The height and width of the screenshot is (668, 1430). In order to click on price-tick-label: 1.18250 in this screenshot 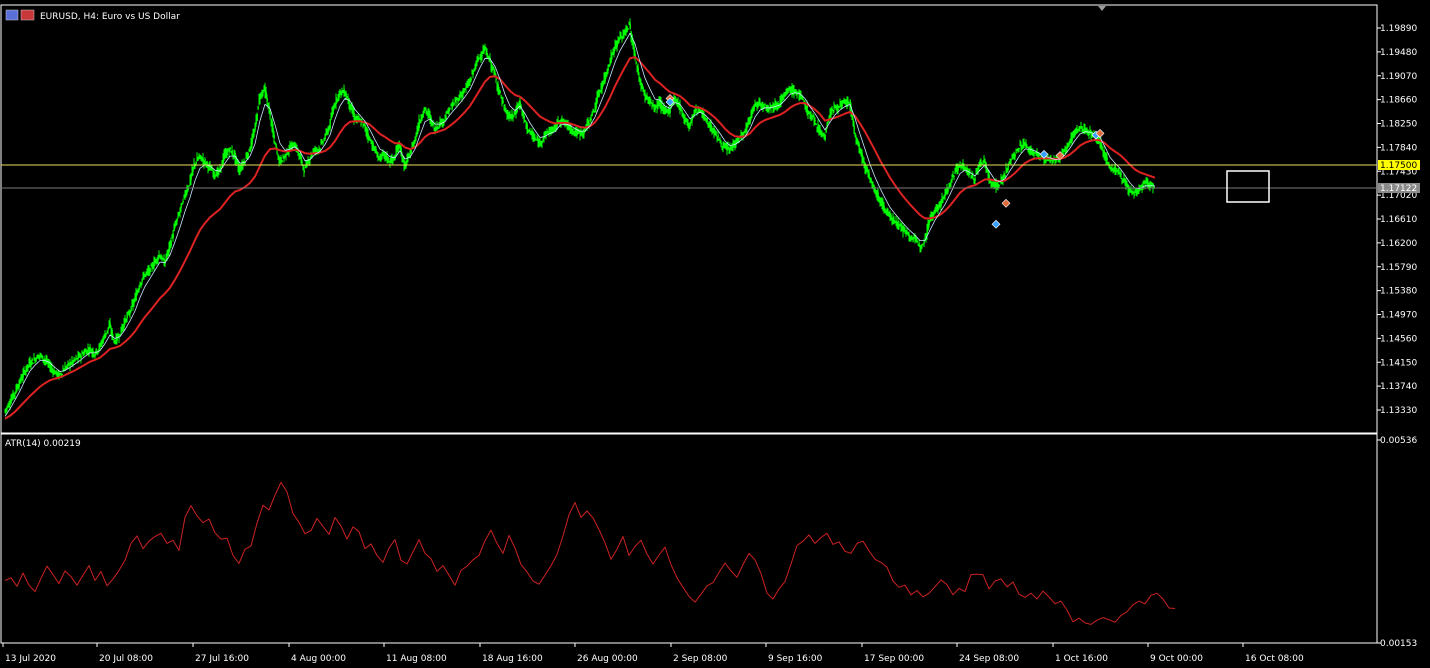, I will do `click(1398, 125)`.